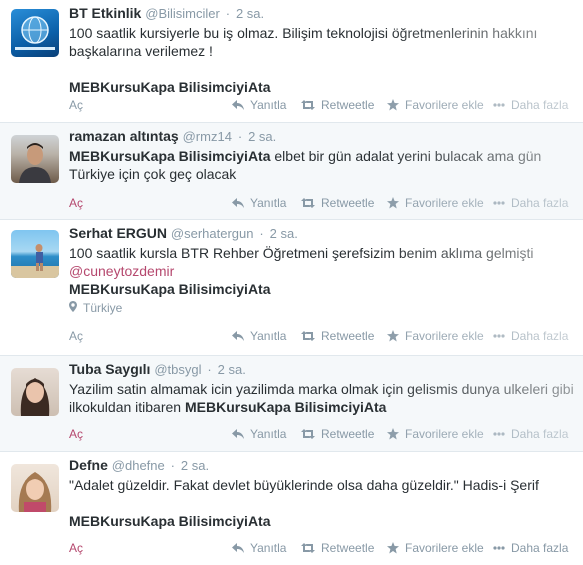  What do you see at coordinates (118, 233) in the screenshot?
I see `user-fullname: Serhat ERGUN` at bounding box center [118, 233].